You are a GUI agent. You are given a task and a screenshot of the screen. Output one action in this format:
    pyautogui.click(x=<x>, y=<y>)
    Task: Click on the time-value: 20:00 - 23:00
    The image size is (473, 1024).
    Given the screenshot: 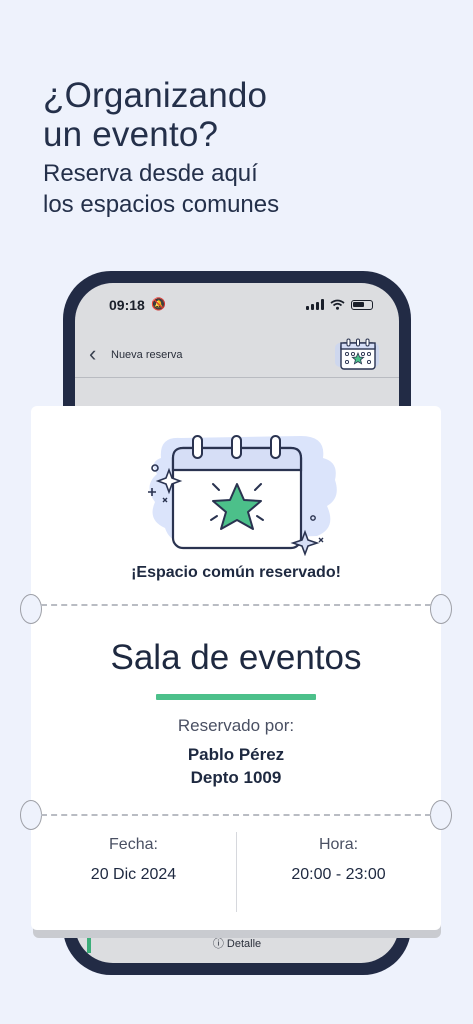 What is the action you would take?
    pyautogui.click(x=338, y=874)
    